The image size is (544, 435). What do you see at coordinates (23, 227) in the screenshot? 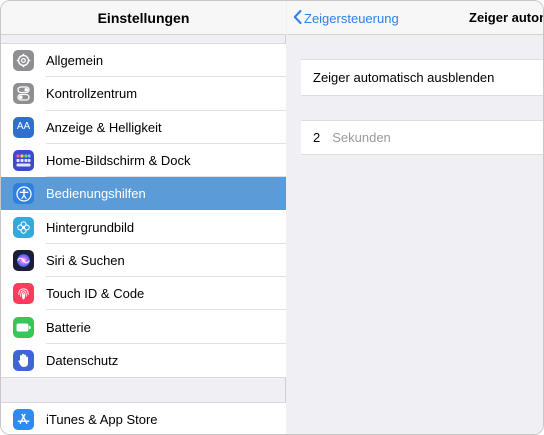
I see `flower-icon` at bounding box center [23, 227].